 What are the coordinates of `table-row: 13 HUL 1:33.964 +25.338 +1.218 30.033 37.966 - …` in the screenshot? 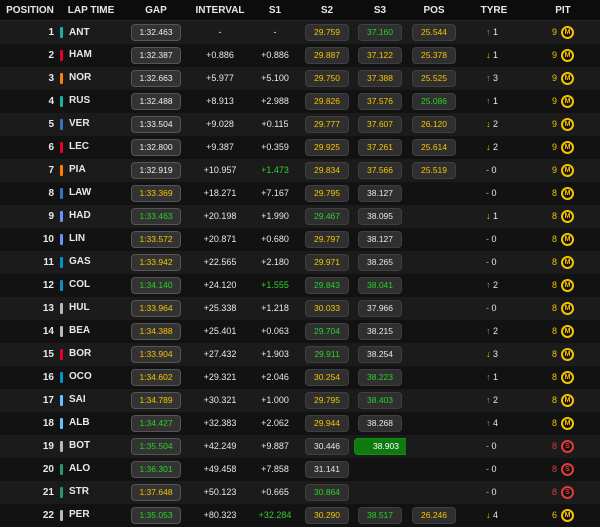 It's located at (300, 308).